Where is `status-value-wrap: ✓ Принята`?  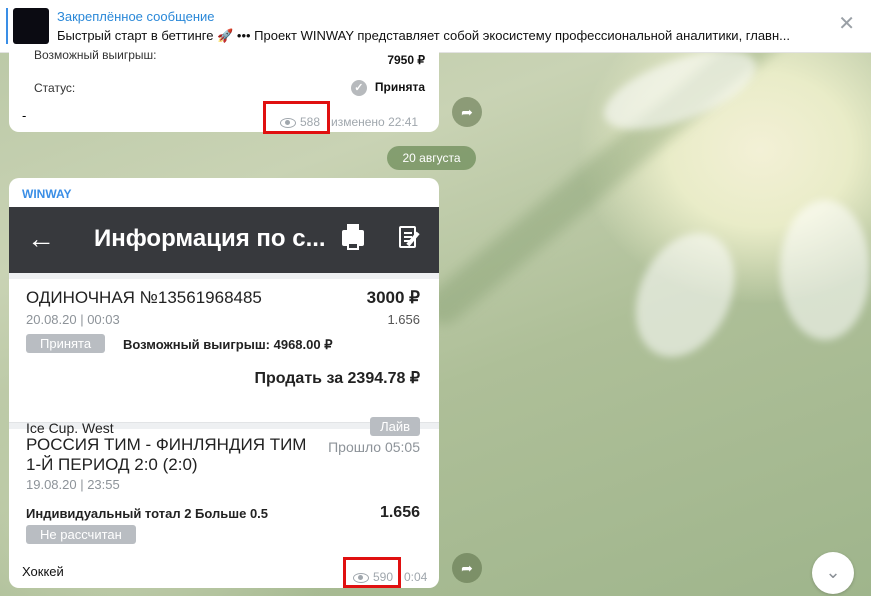
status-value-wrap: ✓ Принята is located at coordinates (387, 88).